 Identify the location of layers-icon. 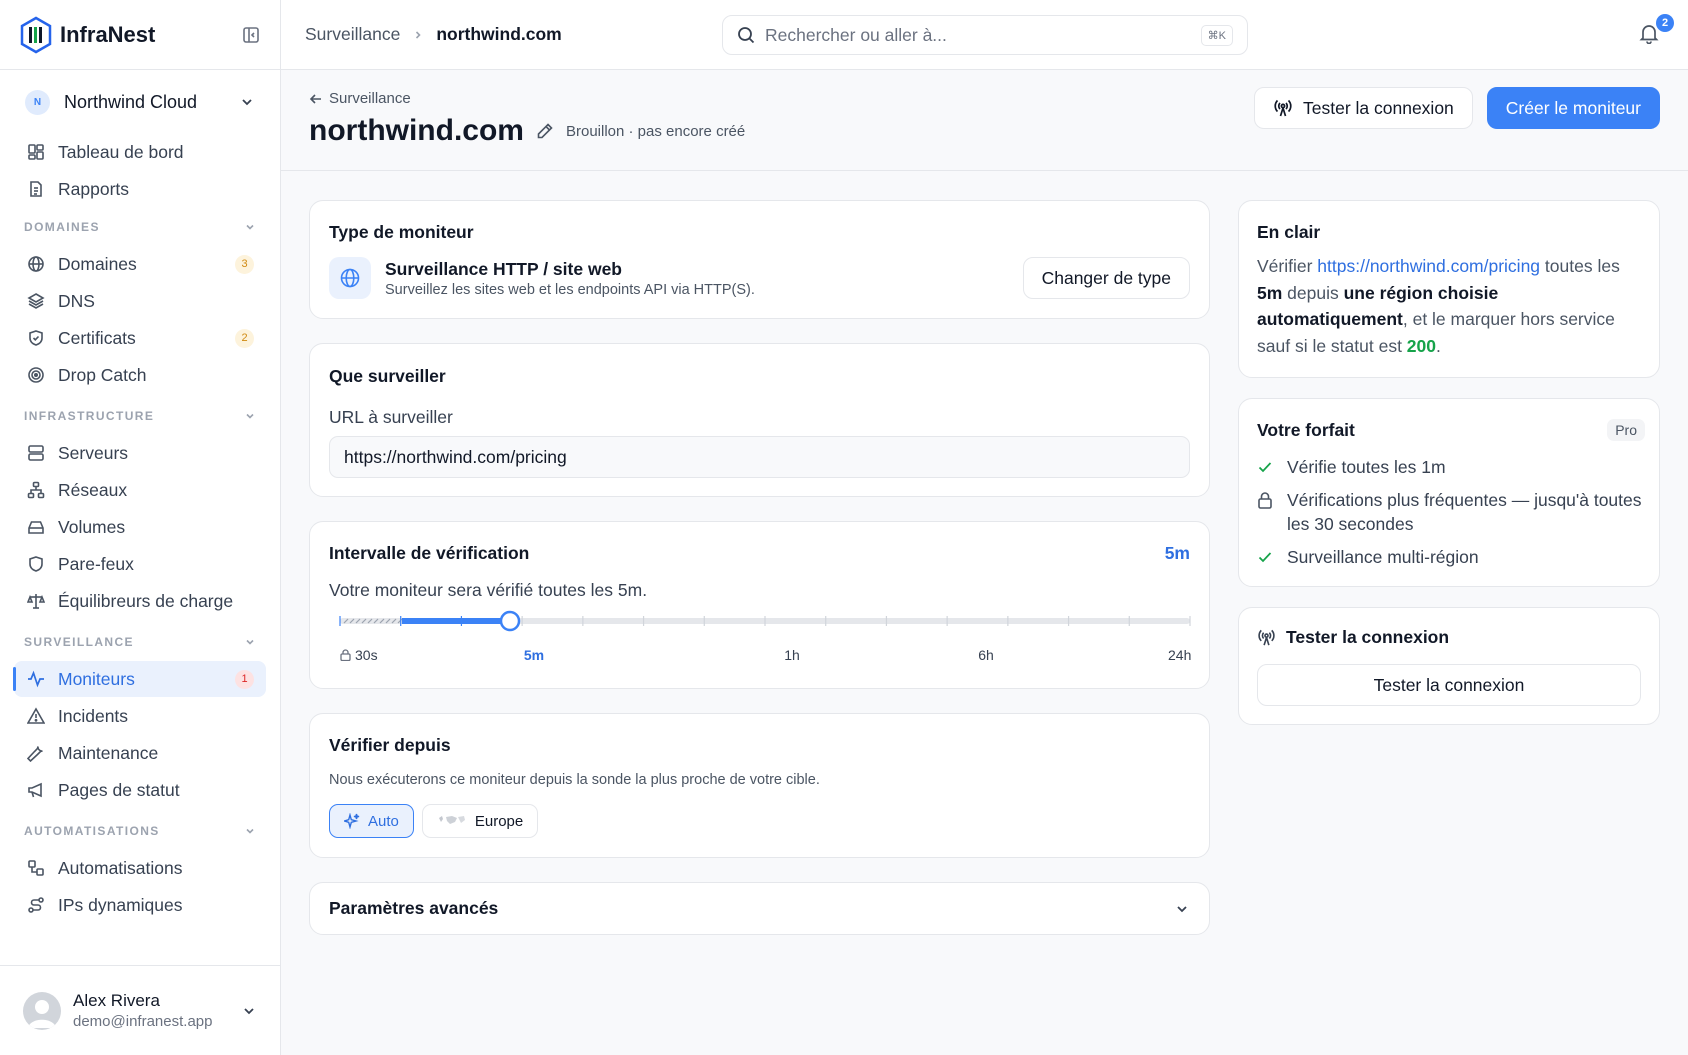
(36, 301).